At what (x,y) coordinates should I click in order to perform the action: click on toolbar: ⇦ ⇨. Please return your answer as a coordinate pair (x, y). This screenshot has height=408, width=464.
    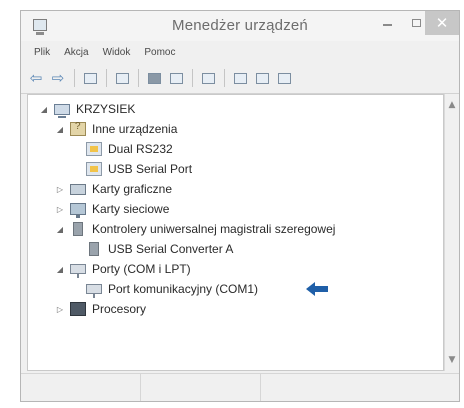
    Looking at the image, I should click on (240, 78).